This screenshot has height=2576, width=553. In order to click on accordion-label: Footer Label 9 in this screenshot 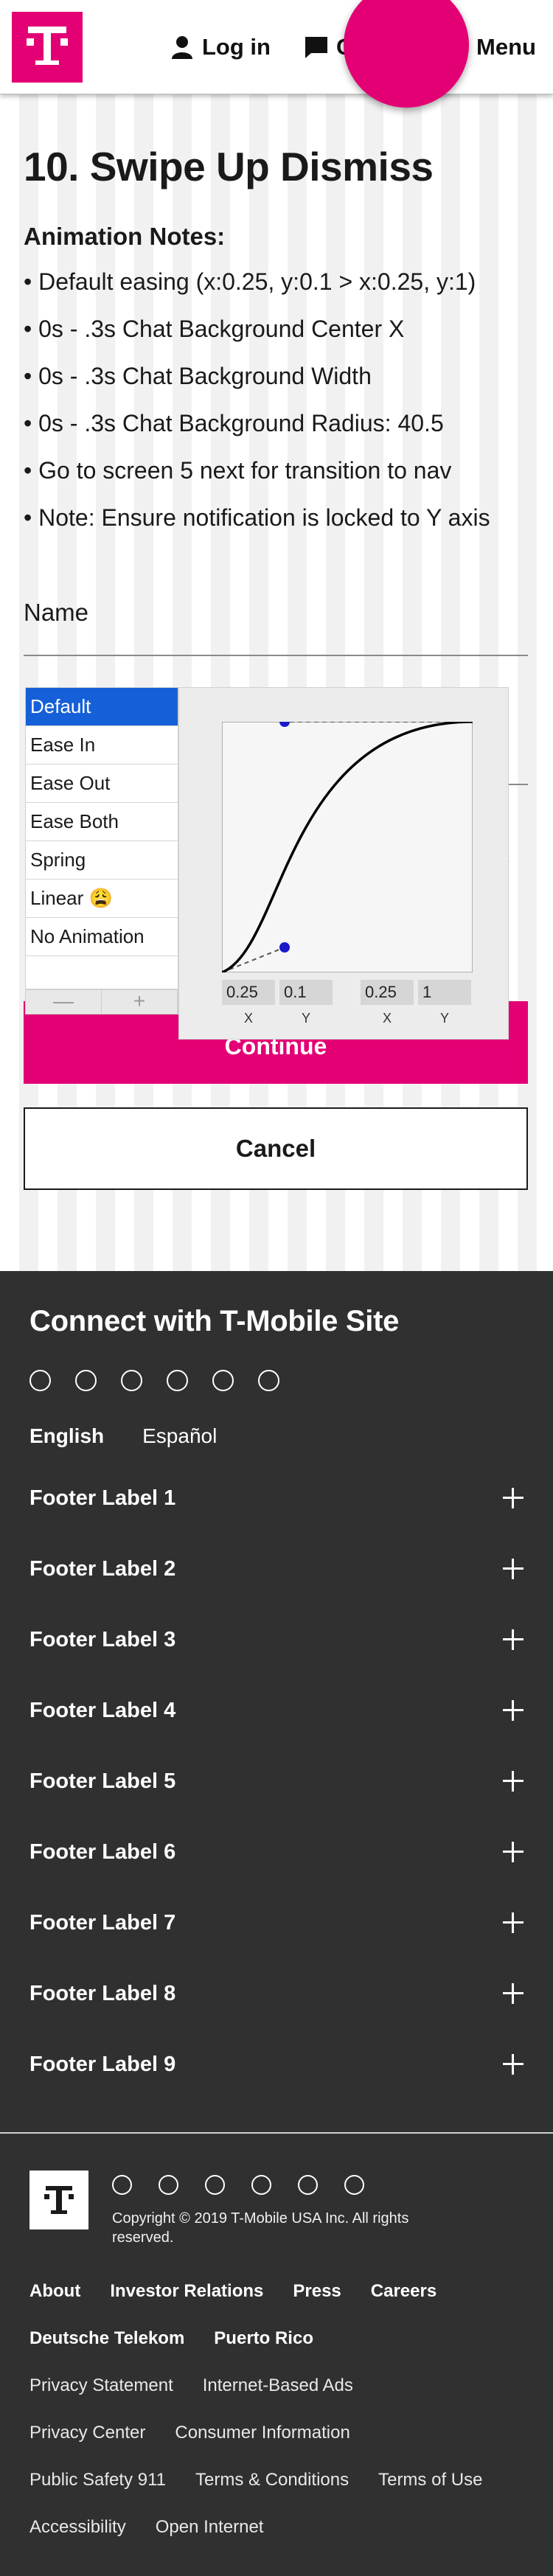, I will do `click(102, 2064)`.